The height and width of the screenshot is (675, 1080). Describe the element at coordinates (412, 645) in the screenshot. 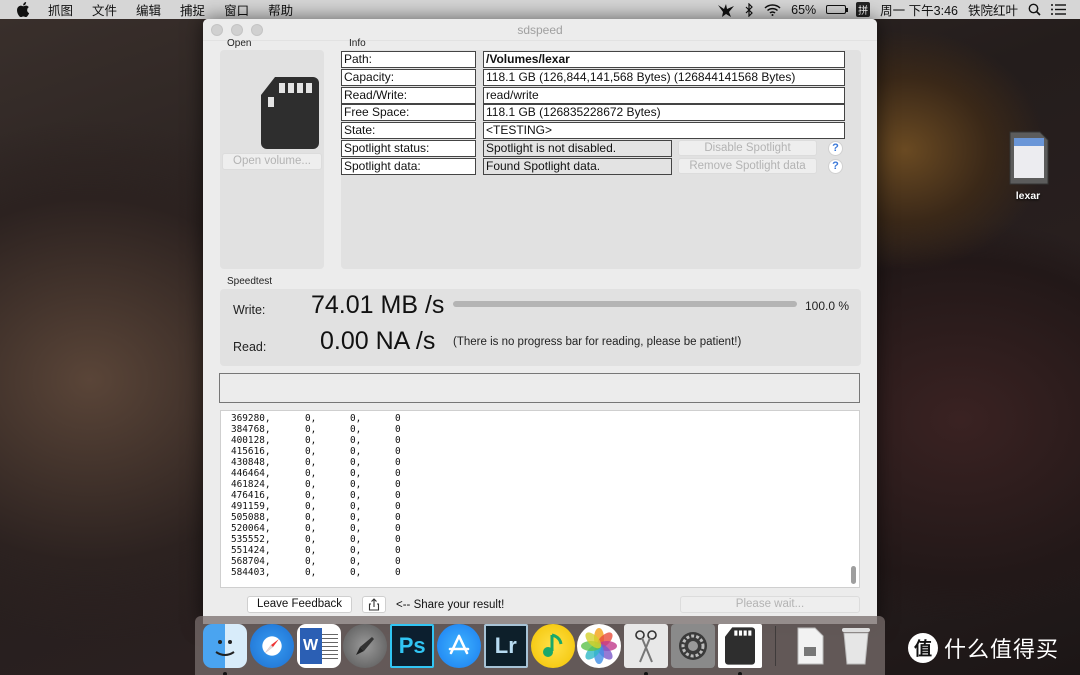

I see `dock-photoshop: Ps` at that location.